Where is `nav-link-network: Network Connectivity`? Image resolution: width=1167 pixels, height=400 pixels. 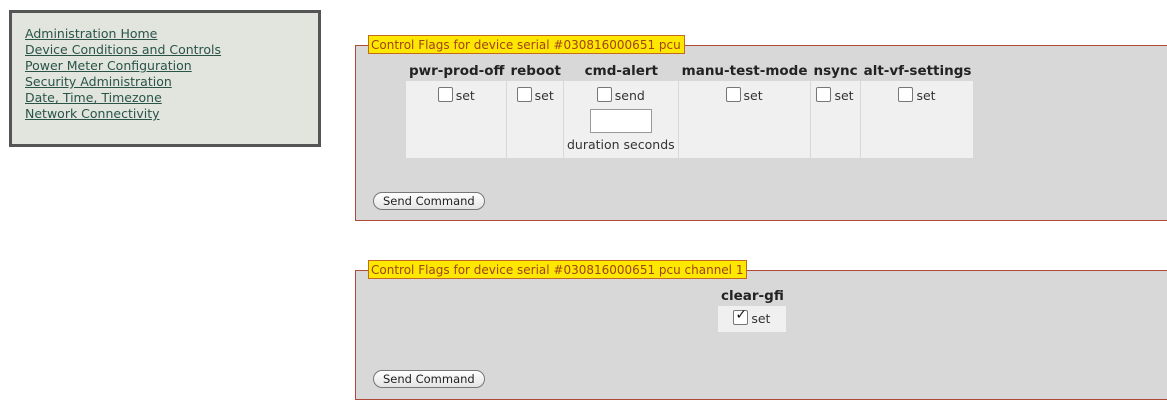 nav-link-network: Network Connectivity is located at coordinates (171, 114).